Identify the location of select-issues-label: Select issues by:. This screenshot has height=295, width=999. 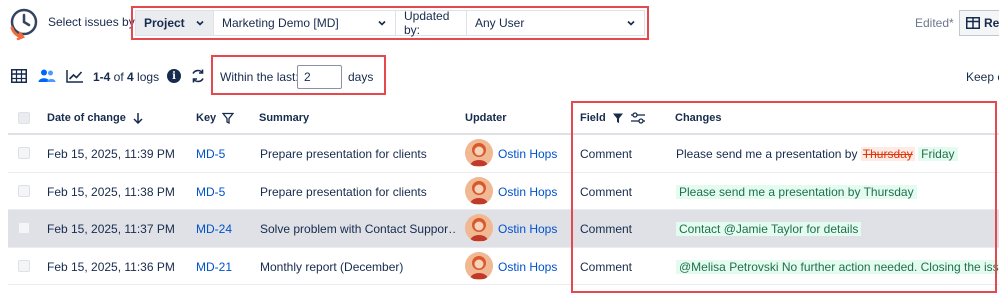
(93, 22).